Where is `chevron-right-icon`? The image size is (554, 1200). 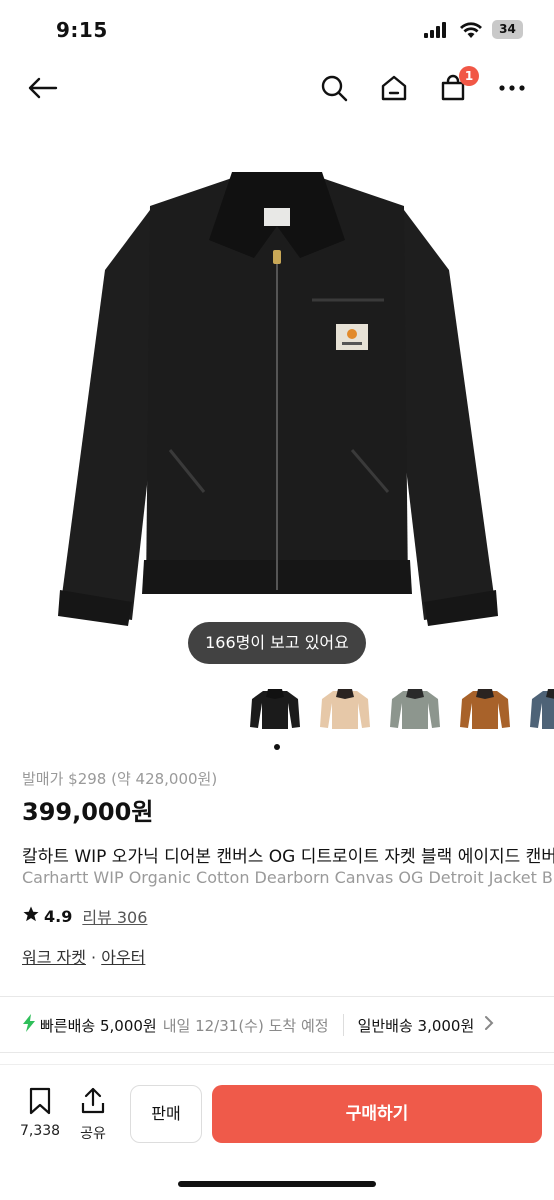 chevron-right-icon is located at coordinates (489, 1025).